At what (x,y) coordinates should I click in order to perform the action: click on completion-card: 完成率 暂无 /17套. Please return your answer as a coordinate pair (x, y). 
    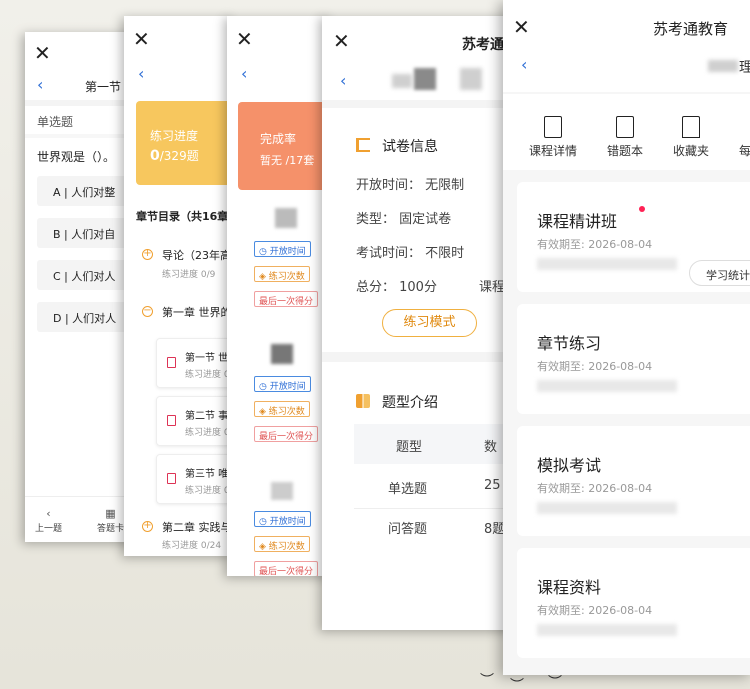
    Looking at the image, I should click on (285, 146).